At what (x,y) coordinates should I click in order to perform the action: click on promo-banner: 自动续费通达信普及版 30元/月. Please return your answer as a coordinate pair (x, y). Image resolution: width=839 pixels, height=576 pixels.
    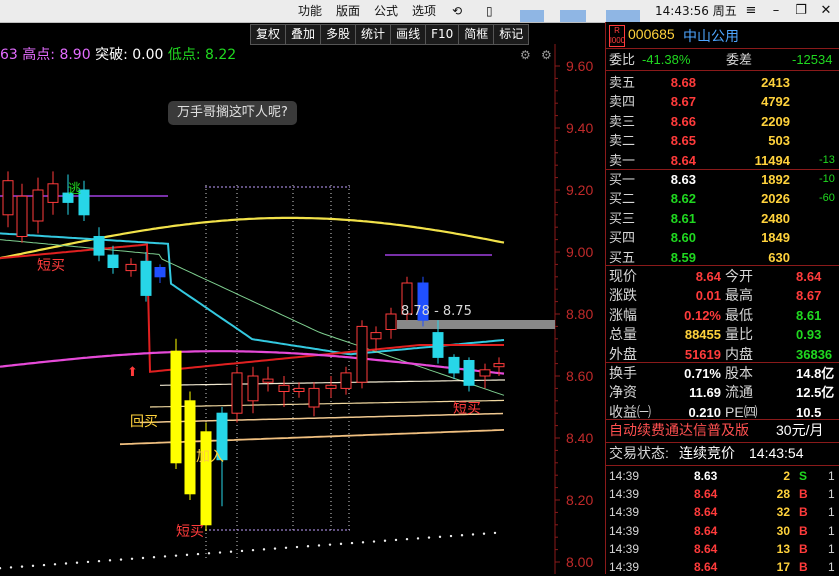
    Looking at the image, I should click on (722, 430).